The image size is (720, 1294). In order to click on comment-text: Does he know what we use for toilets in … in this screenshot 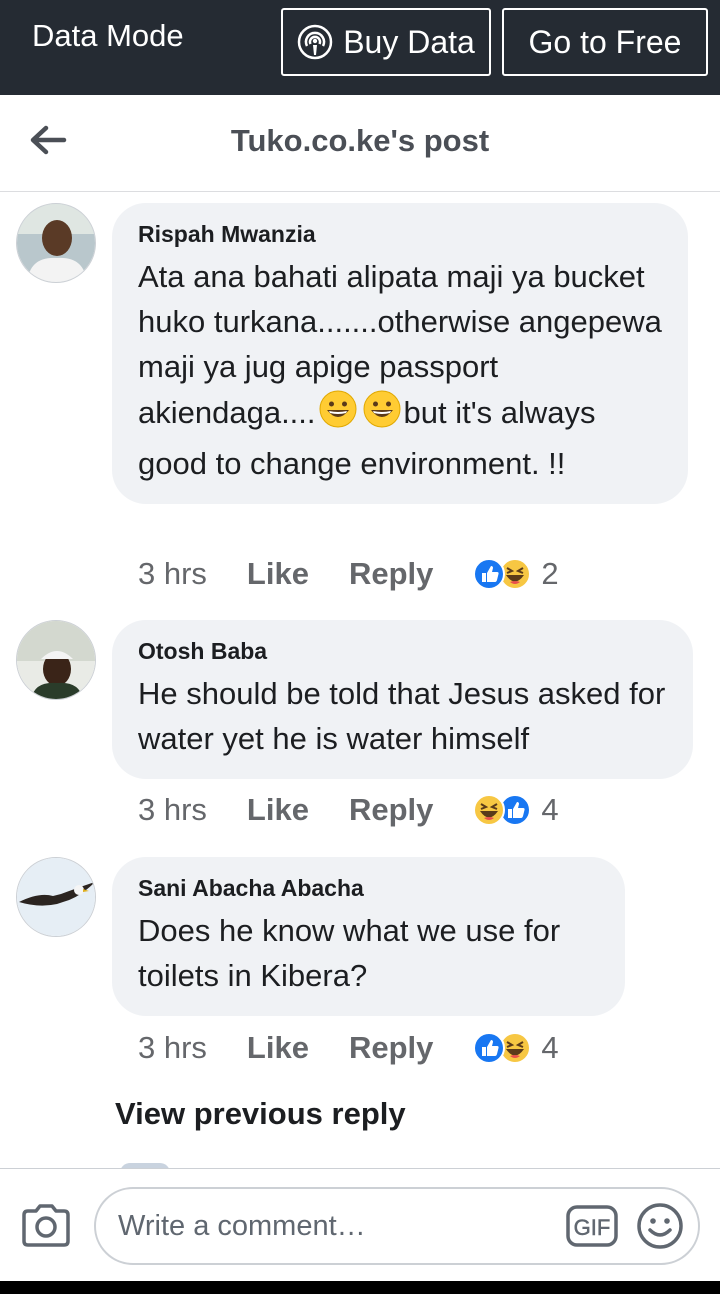, I will do `click(349, 953)`.